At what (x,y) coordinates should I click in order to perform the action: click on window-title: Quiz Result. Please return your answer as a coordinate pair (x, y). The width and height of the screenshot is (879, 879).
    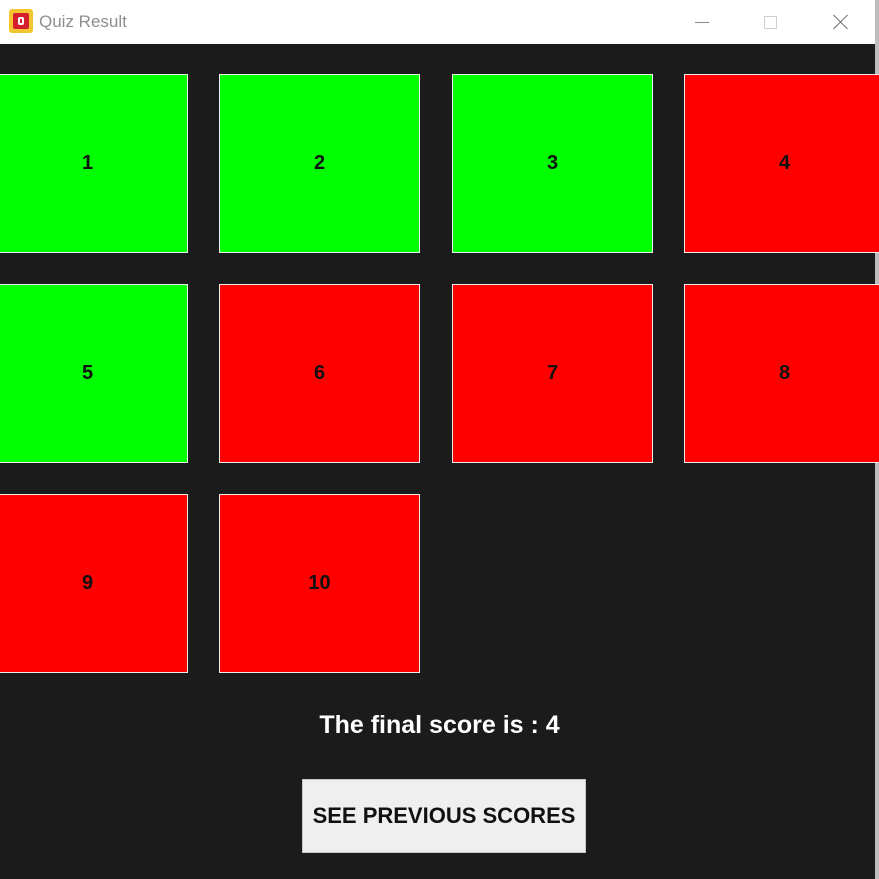
    Looking at the image, I should click on (83, 21).